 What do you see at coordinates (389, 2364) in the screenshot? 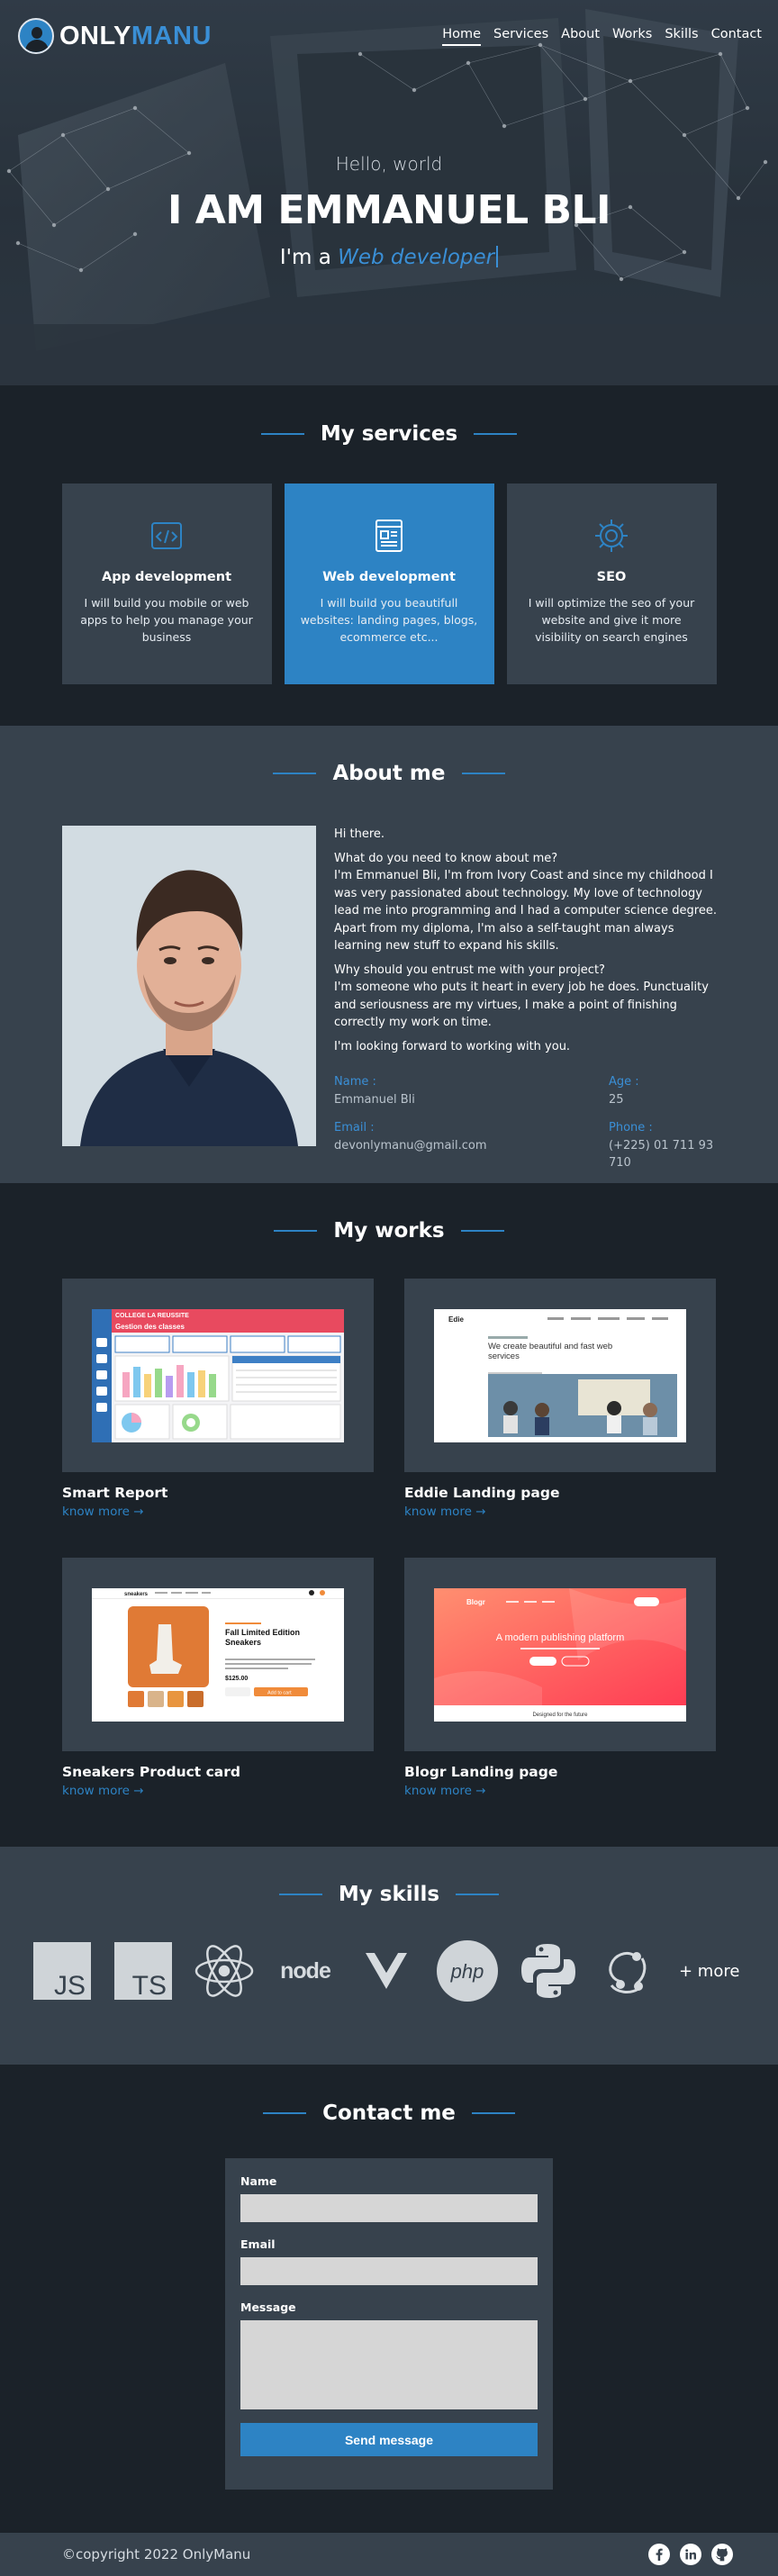
I see `message-field` at bounding box center [389, 2364].